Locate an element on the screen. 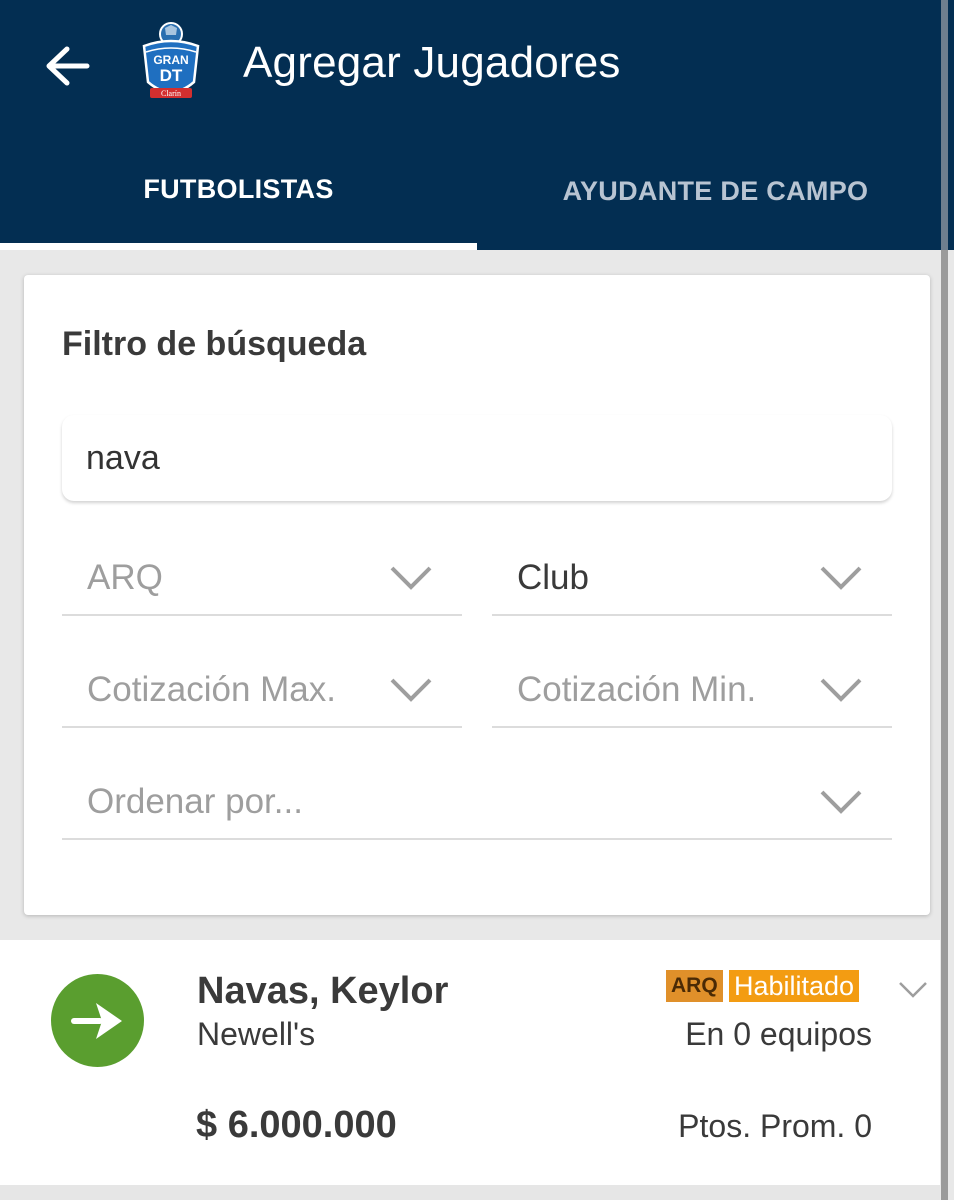  page-title: Agregar Jugadores is located at coordinates (432, 62).